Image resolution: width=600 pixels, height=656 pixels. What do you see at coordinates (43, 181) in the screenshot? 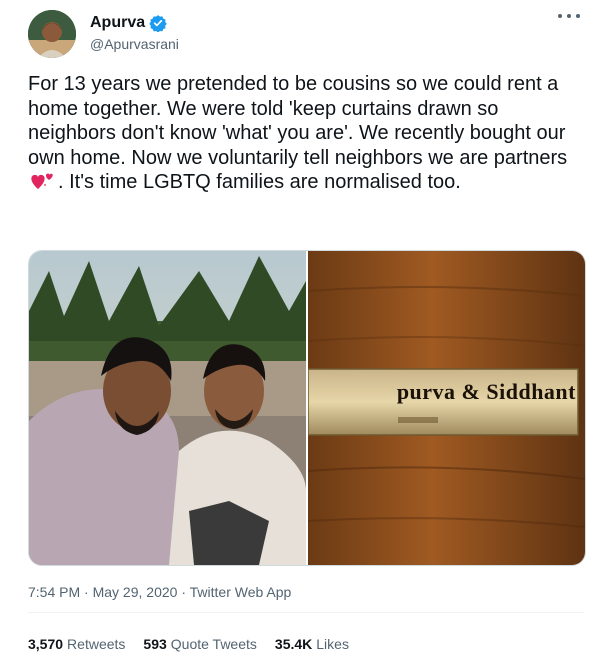
I see `heart-emoji-icon` at bounding box center [43, 181].